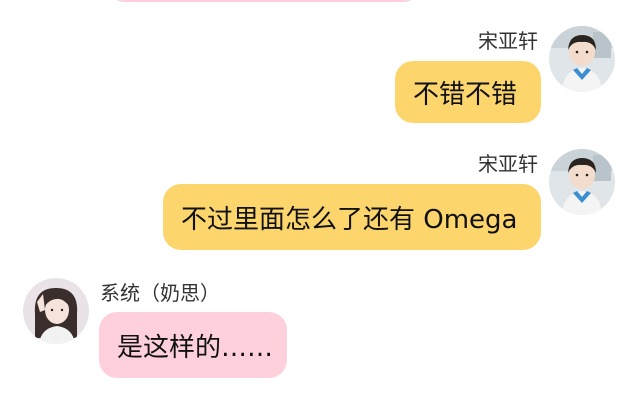  I want to click on sender-name: 系统（奶思）, so click(160, 293).